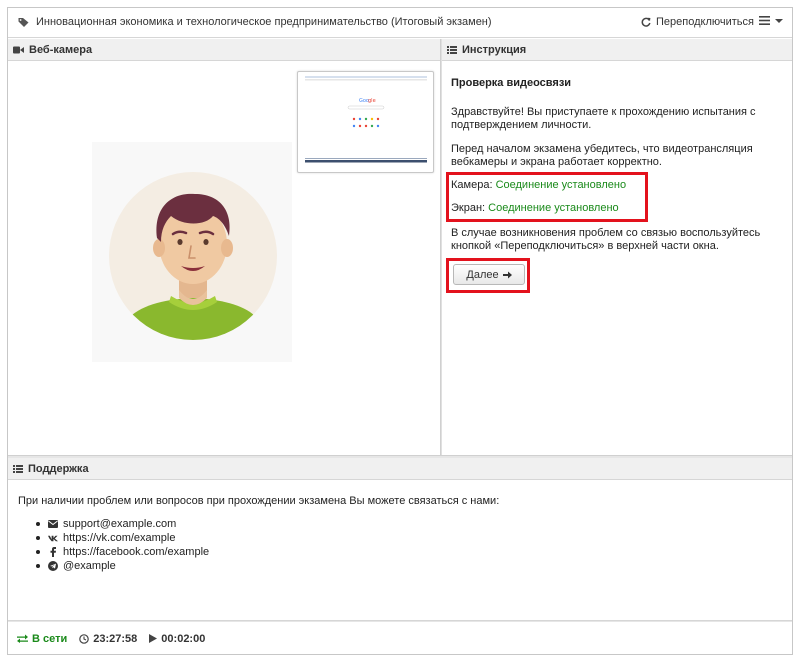 The width and height of the screenshot is (796, 660). What do you see at coordinates (153, 638) in the screenshot?
I see `play-icon` at bounding box center [153, 638].